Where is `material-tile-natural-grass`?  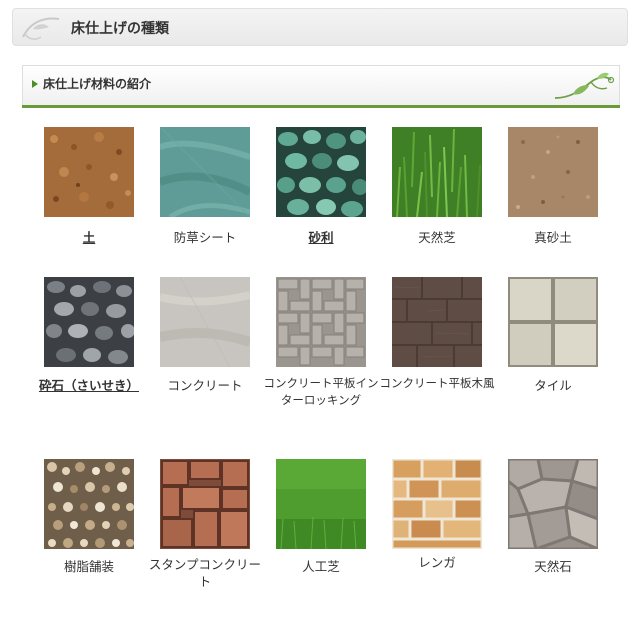 material-tile-natural-grass is located at coordinates (437, 172).